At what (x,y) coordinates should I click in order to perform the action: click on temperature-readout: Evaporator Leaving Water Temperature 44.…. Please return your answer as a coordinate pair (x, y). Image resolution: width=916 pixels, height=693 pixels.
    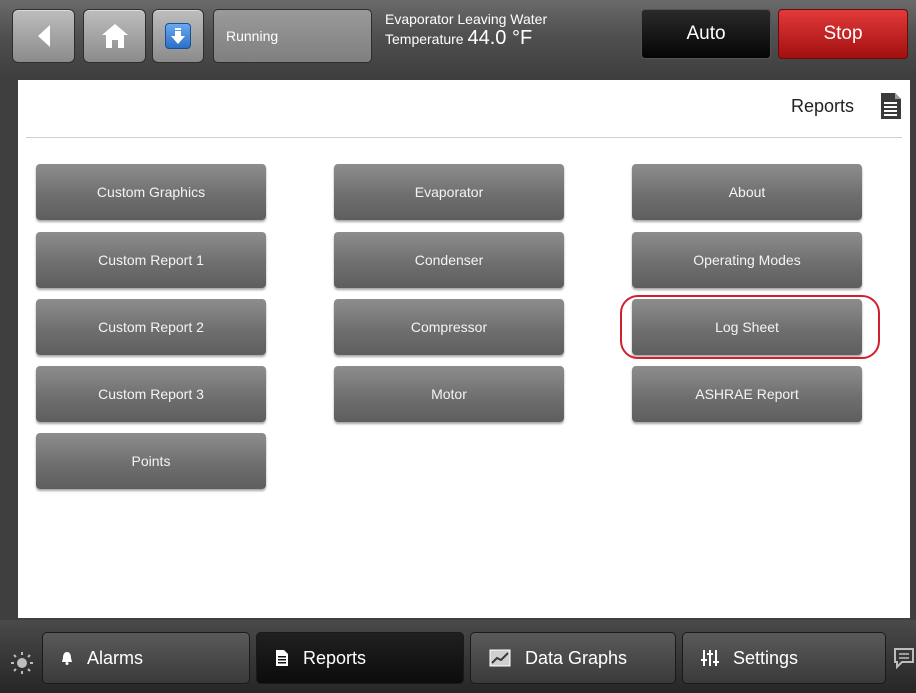
    Looking at the image, I should click on (505, 38).